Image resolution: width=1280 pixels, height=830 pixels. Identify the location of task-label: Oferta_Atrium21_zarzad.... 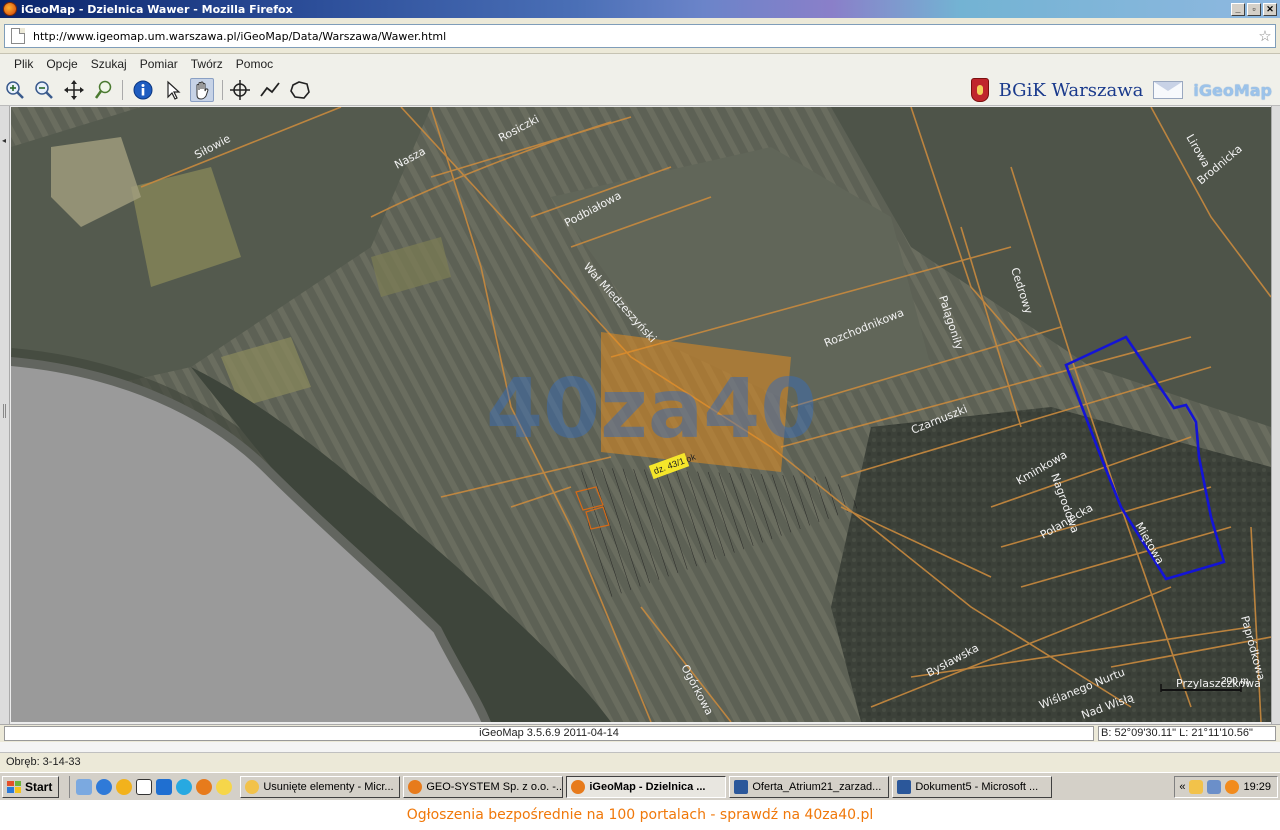
(817, 786).